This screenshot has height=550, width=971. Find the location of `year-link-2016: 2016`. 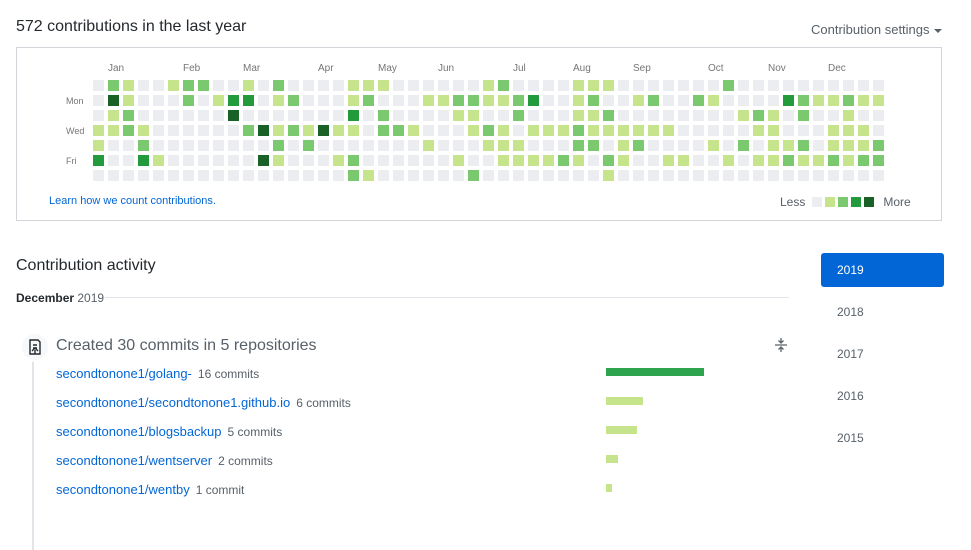

year-link-2016: 2016 is located at coordinates (882, 396).